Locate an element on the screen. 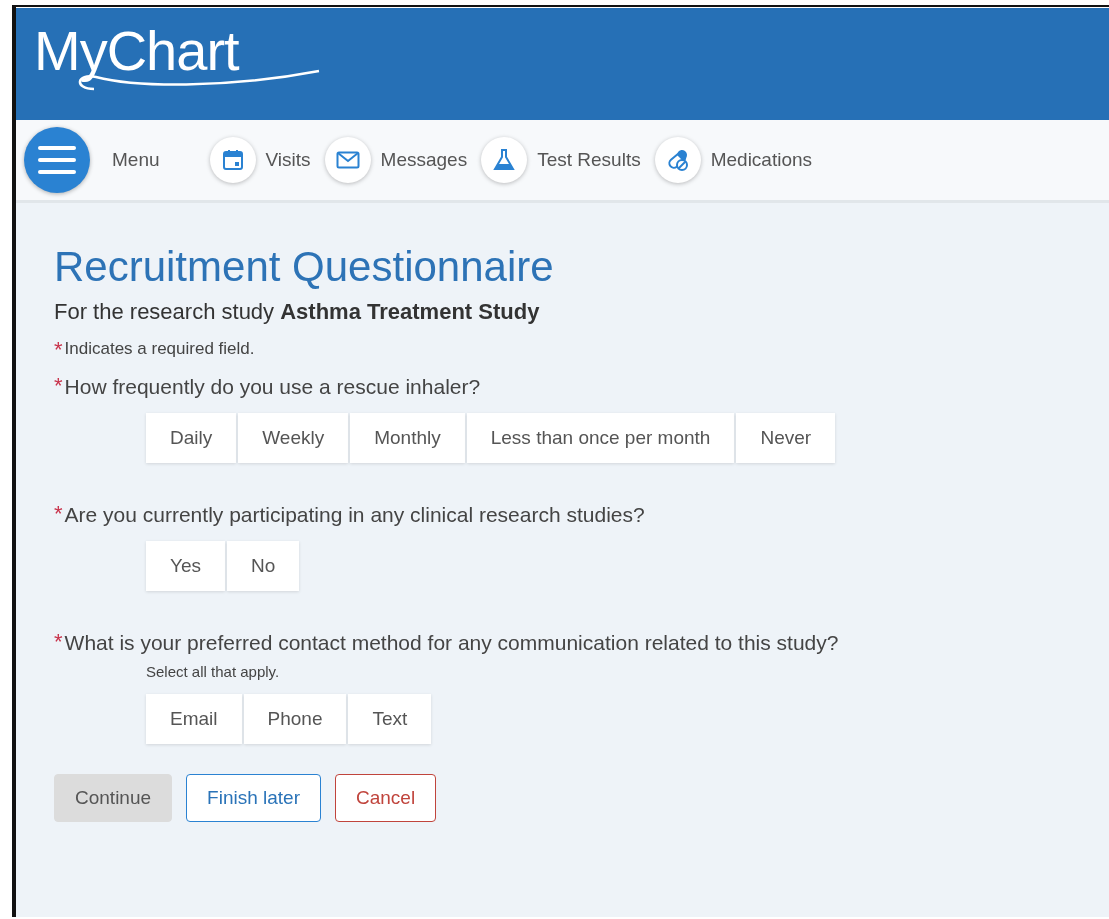 This screenshot has height=919, width=1109. study-subtitle: For the research study Asthma Treatment Study is located at coordinates (297, 312).